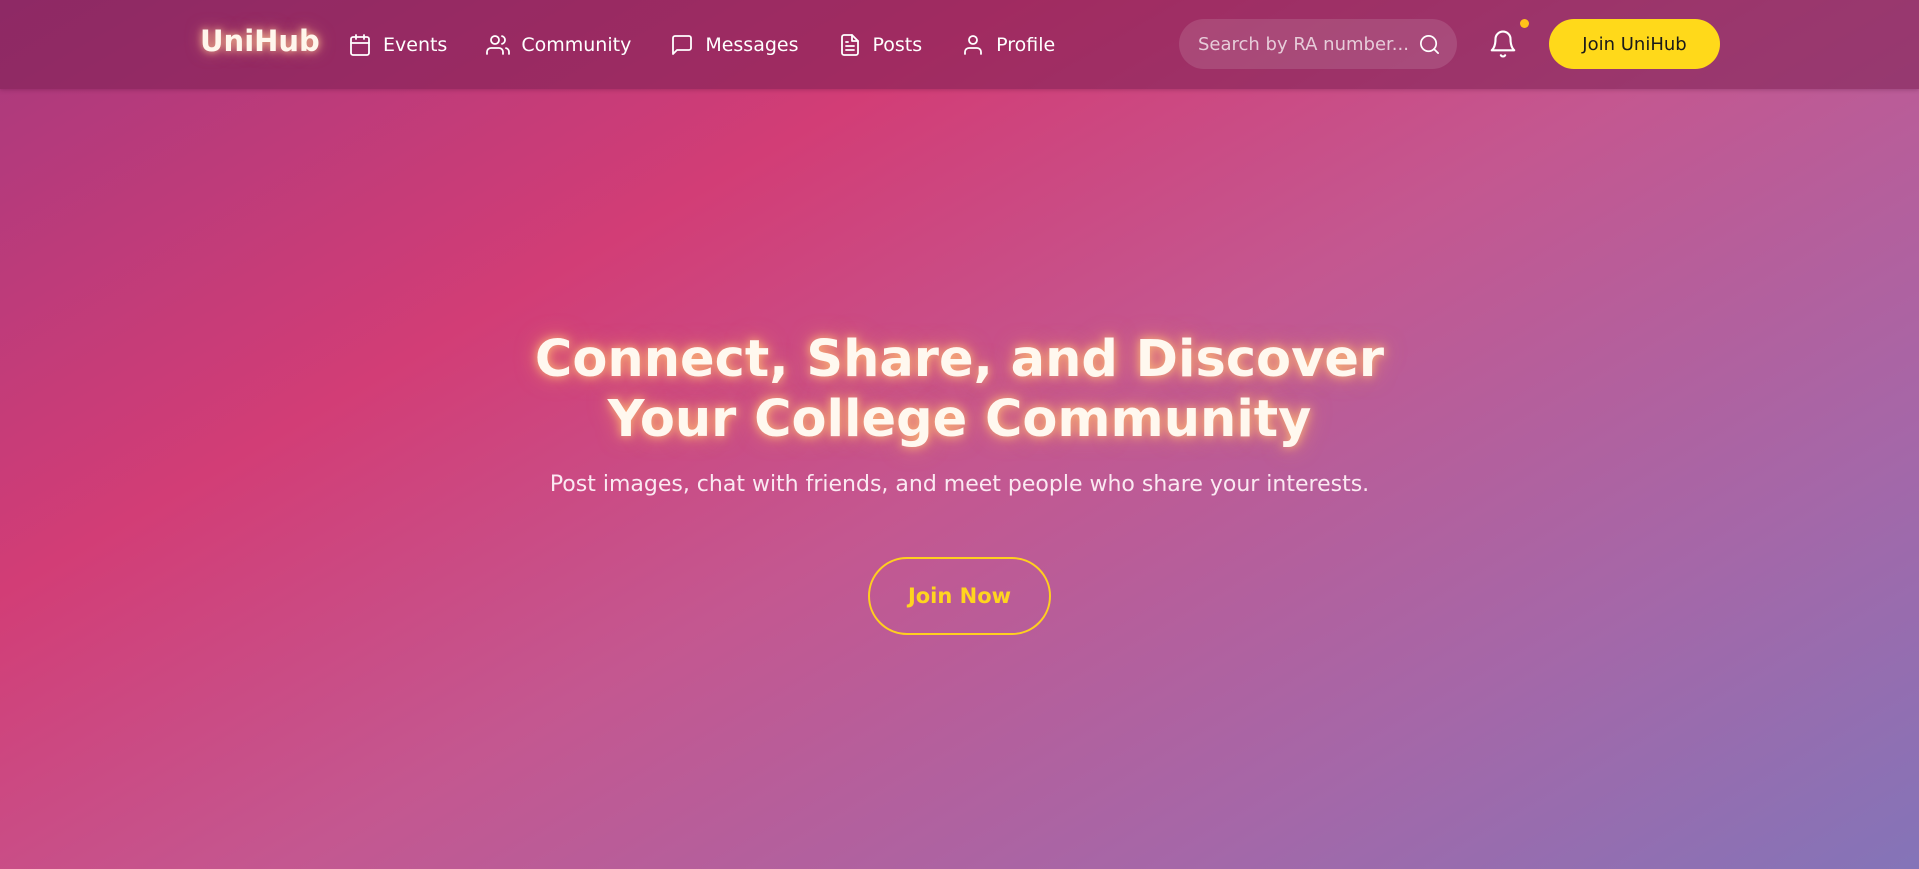 The height and width of the screenshot is (869, 1919). Describe the element at coordinates (415, 45) in the screenshot. I see `nav-item-label: Events` at that location.